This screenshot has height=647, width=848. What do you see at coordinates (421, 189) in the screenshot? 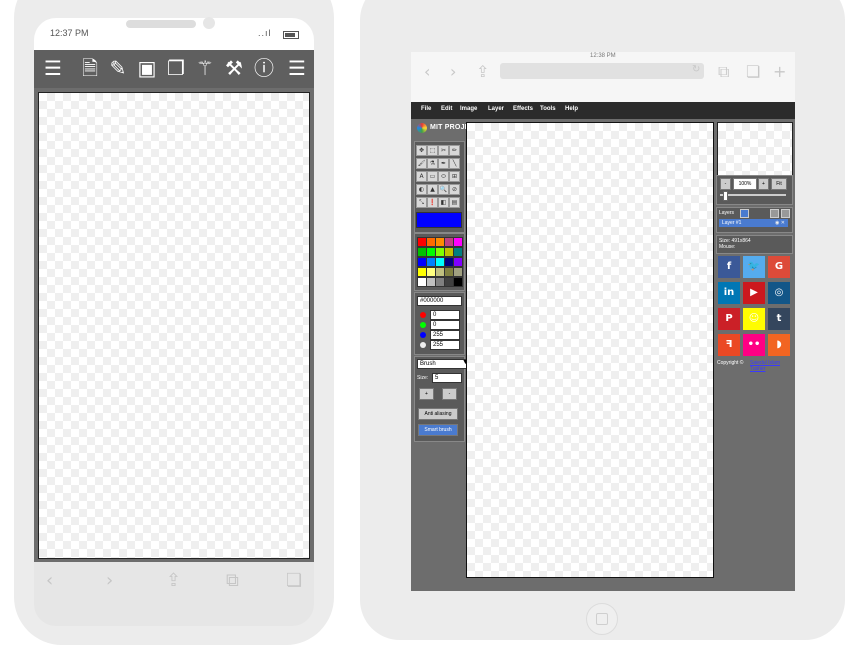
I see `fill-icon: ◐` at bounding box center [421, 189].